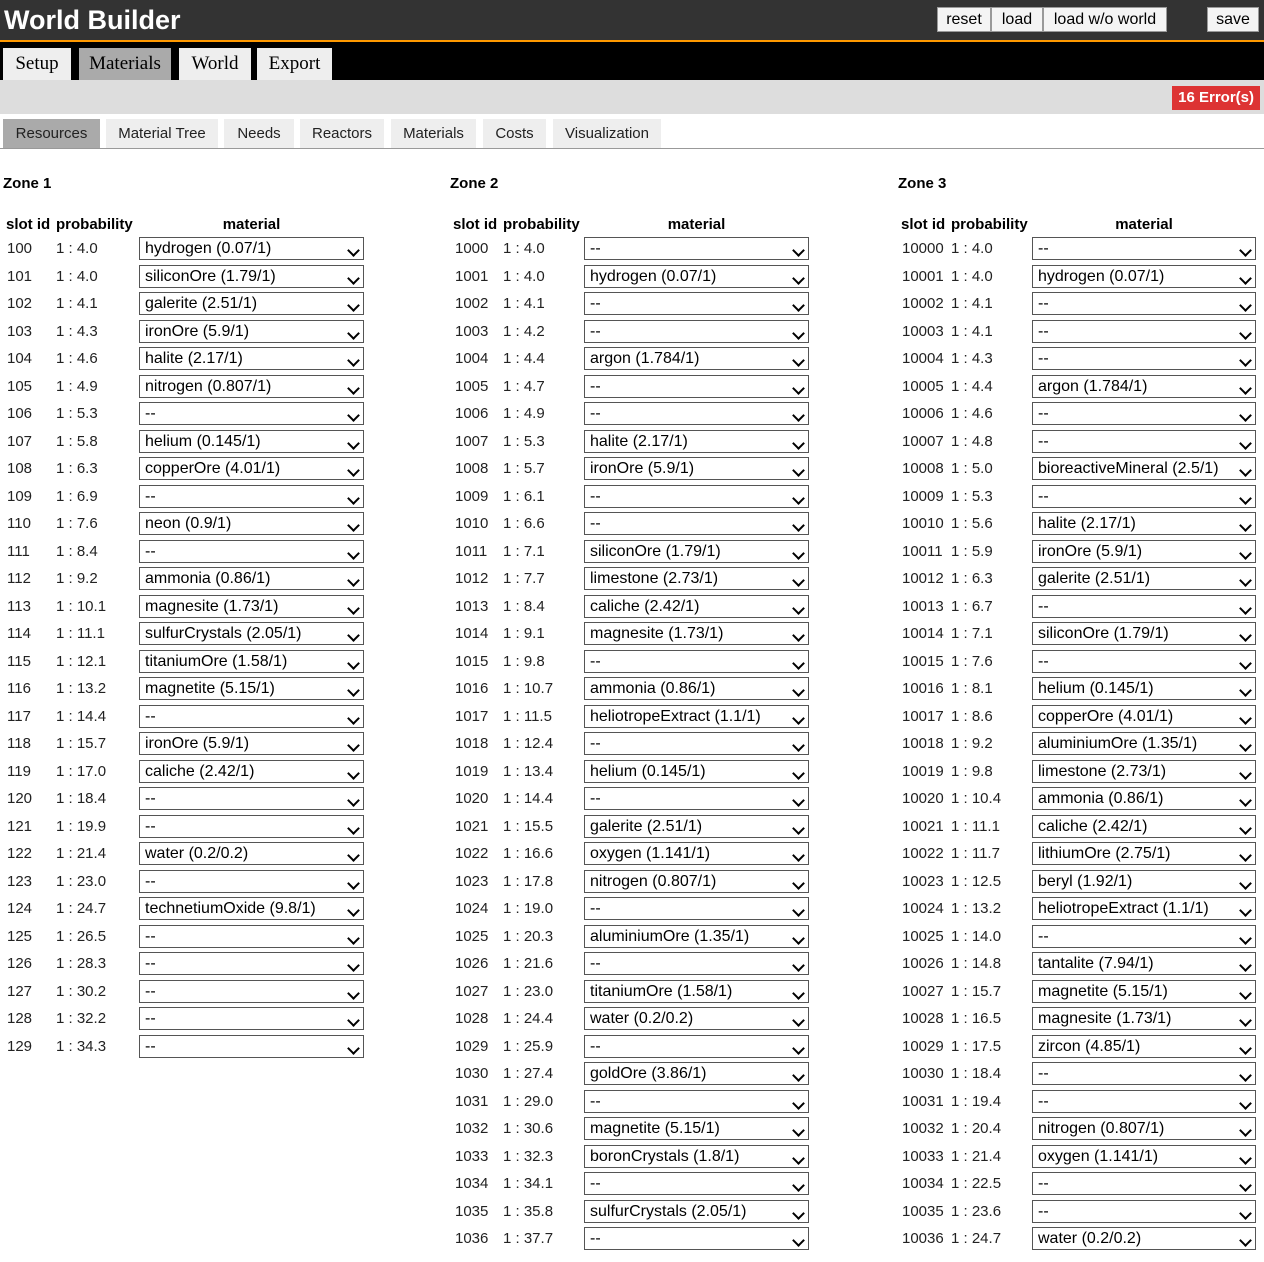 The image size is (1264, 1262). What do you see at coordinates (696, 826) in the screenshot?
I see `material-select: galerite (2.51/1)` at bounding box center [696, 826].